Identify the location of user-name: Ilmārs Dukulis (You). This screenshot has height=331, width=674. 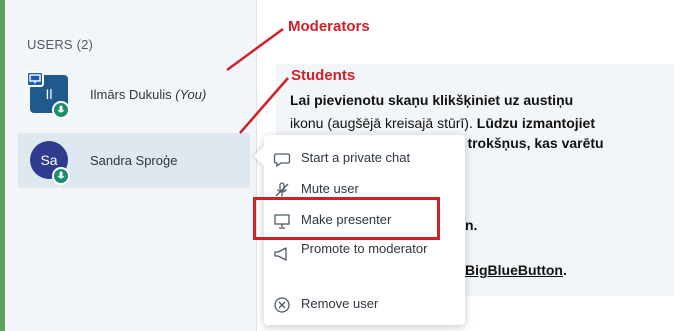
(148, 94).